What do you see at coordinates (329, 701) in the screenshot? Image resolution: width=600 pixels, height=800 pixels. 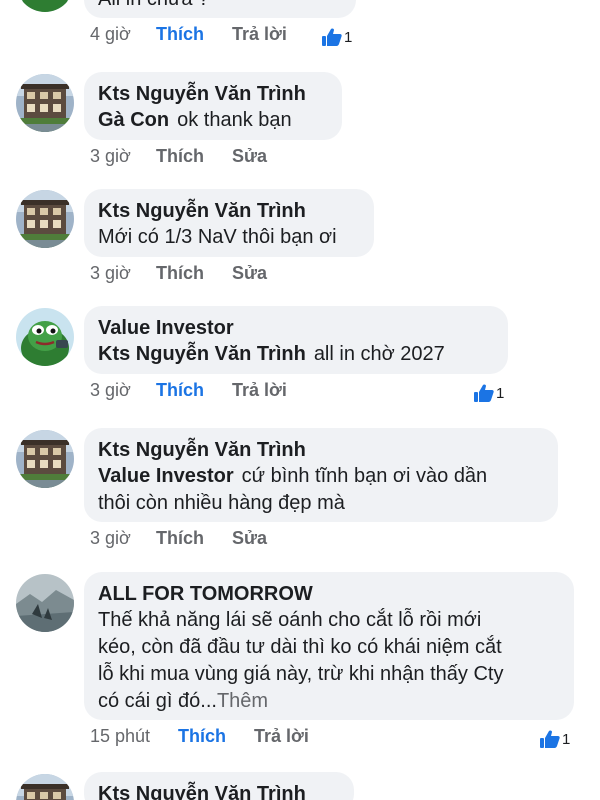 I see `comment-line-last: có cái gì đó...Thêm` at bounding box center [329, 701].